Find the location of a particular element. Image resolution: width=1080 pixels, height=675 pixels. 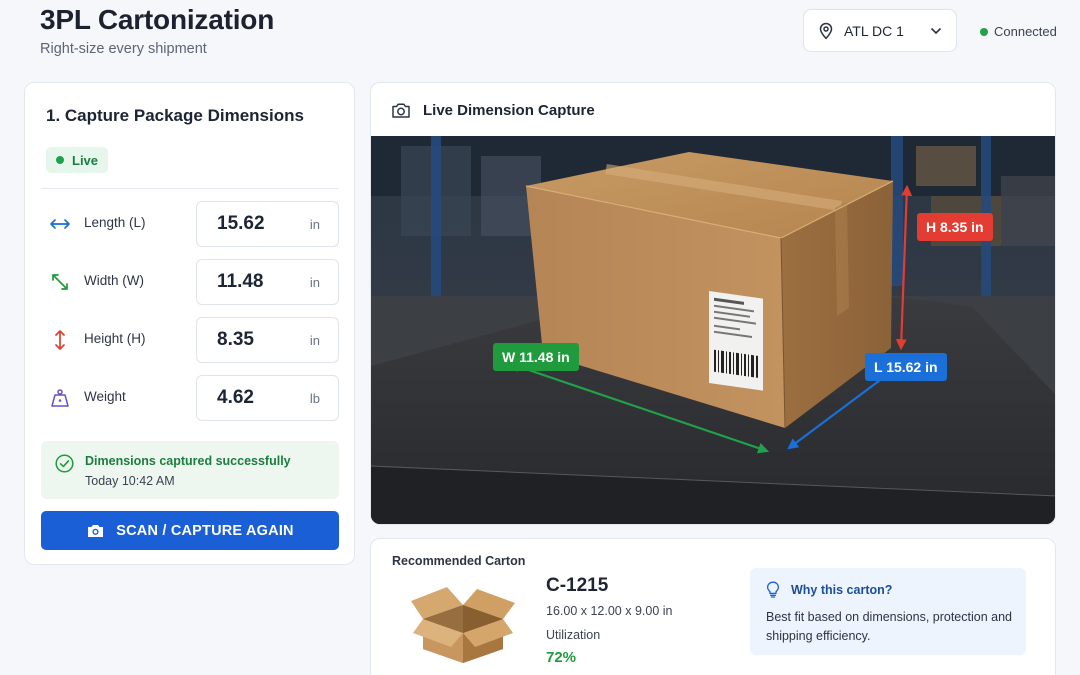

connection-status: Connected is located at coordinates (1018, 31).